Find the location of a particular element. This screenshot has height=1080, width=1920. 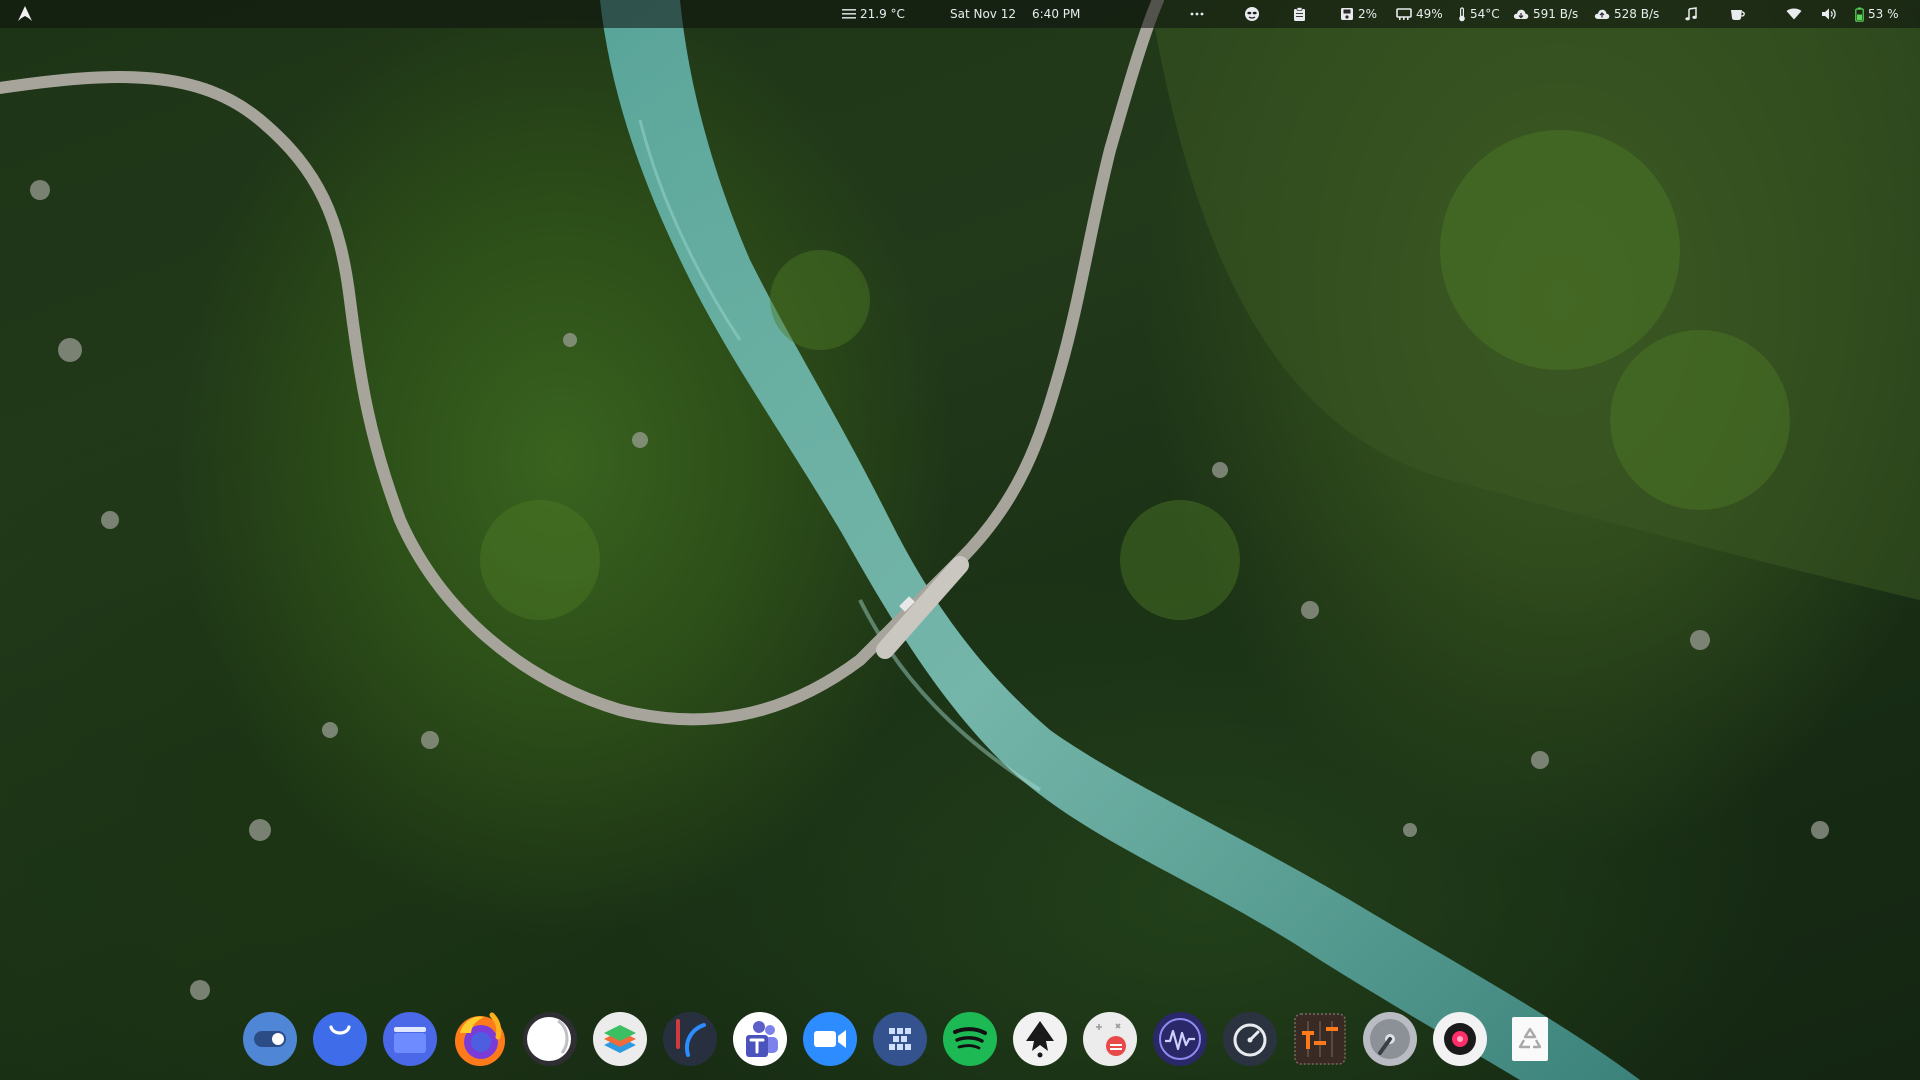

zoom-launcher is located at coordinates (830, 1039).